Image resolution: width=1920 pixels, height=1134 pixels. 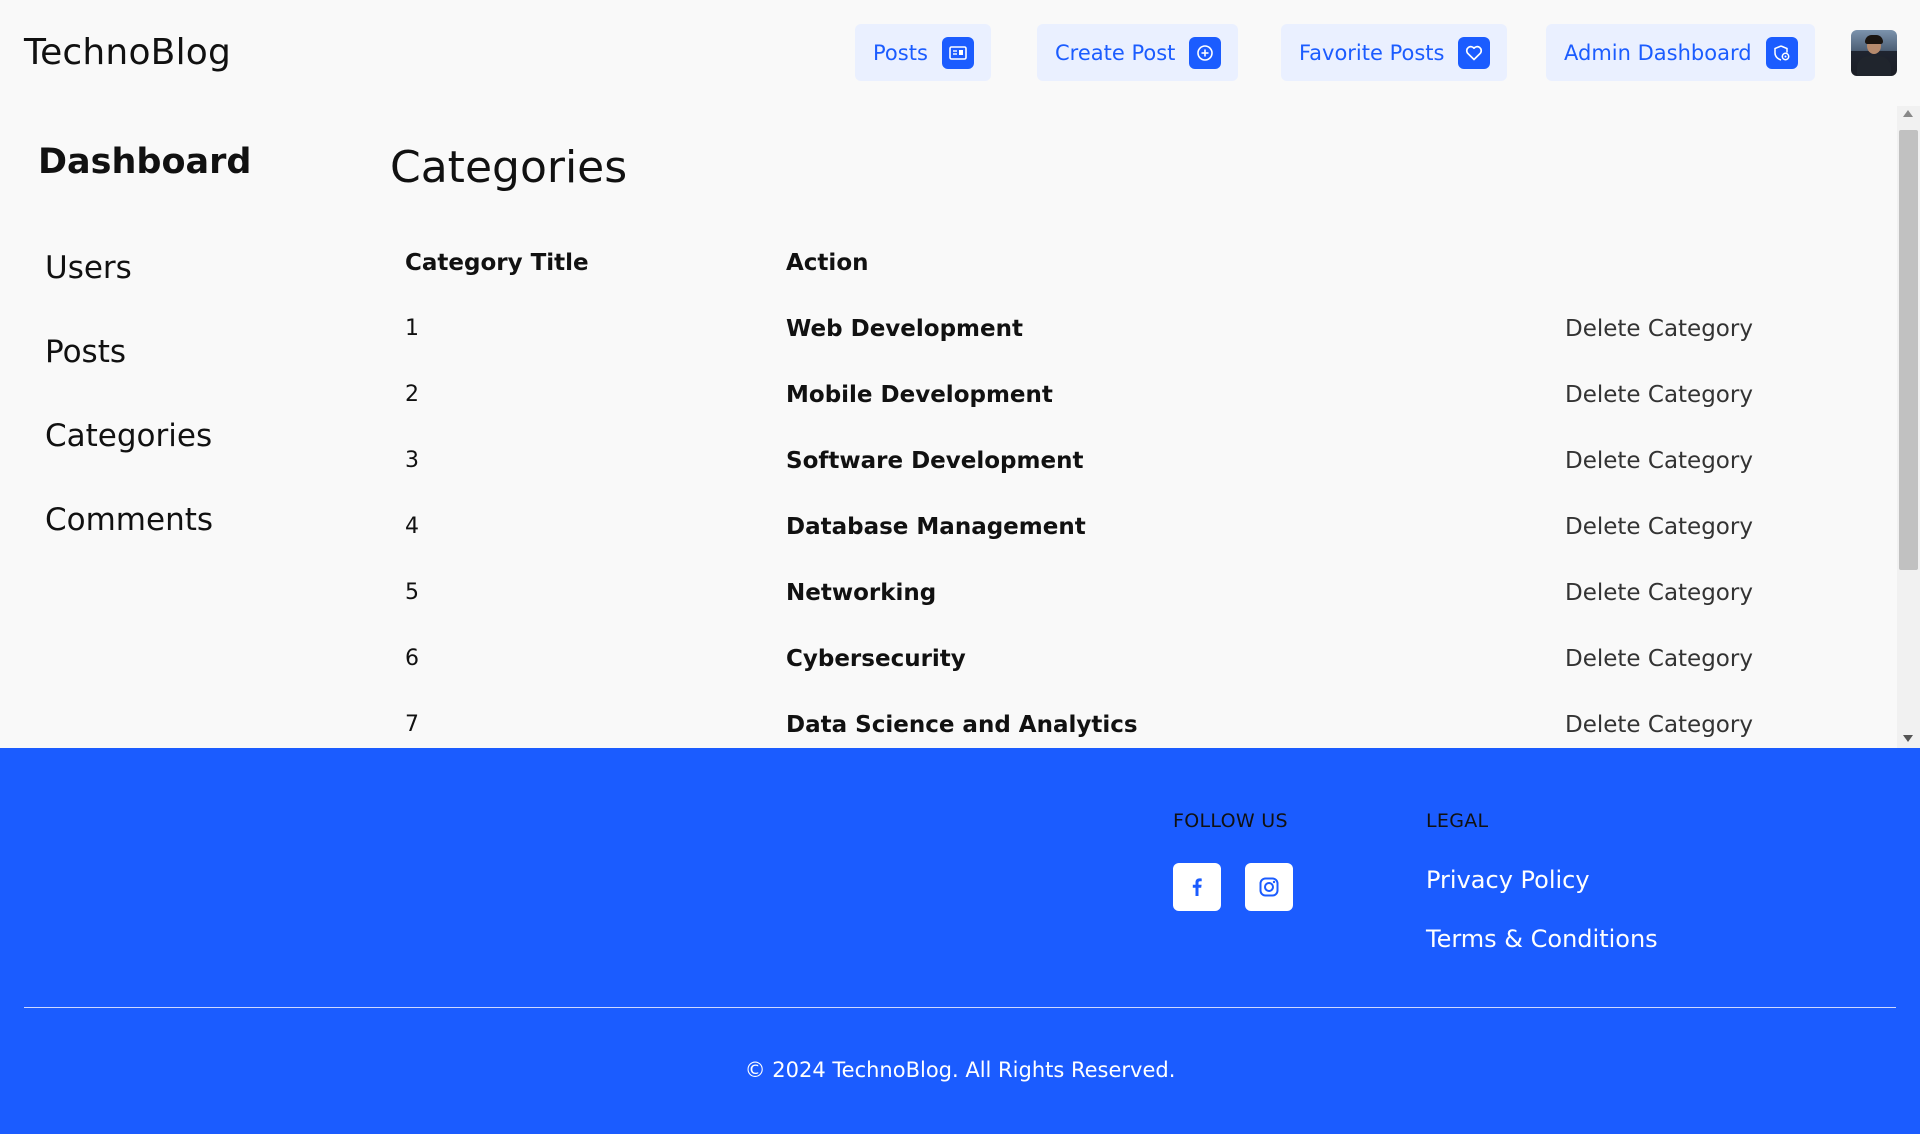 What do you see at coordinates (1781, 52) in the screenshot?
I see `admin-shield-icon` at bounding box center [1781, 52].